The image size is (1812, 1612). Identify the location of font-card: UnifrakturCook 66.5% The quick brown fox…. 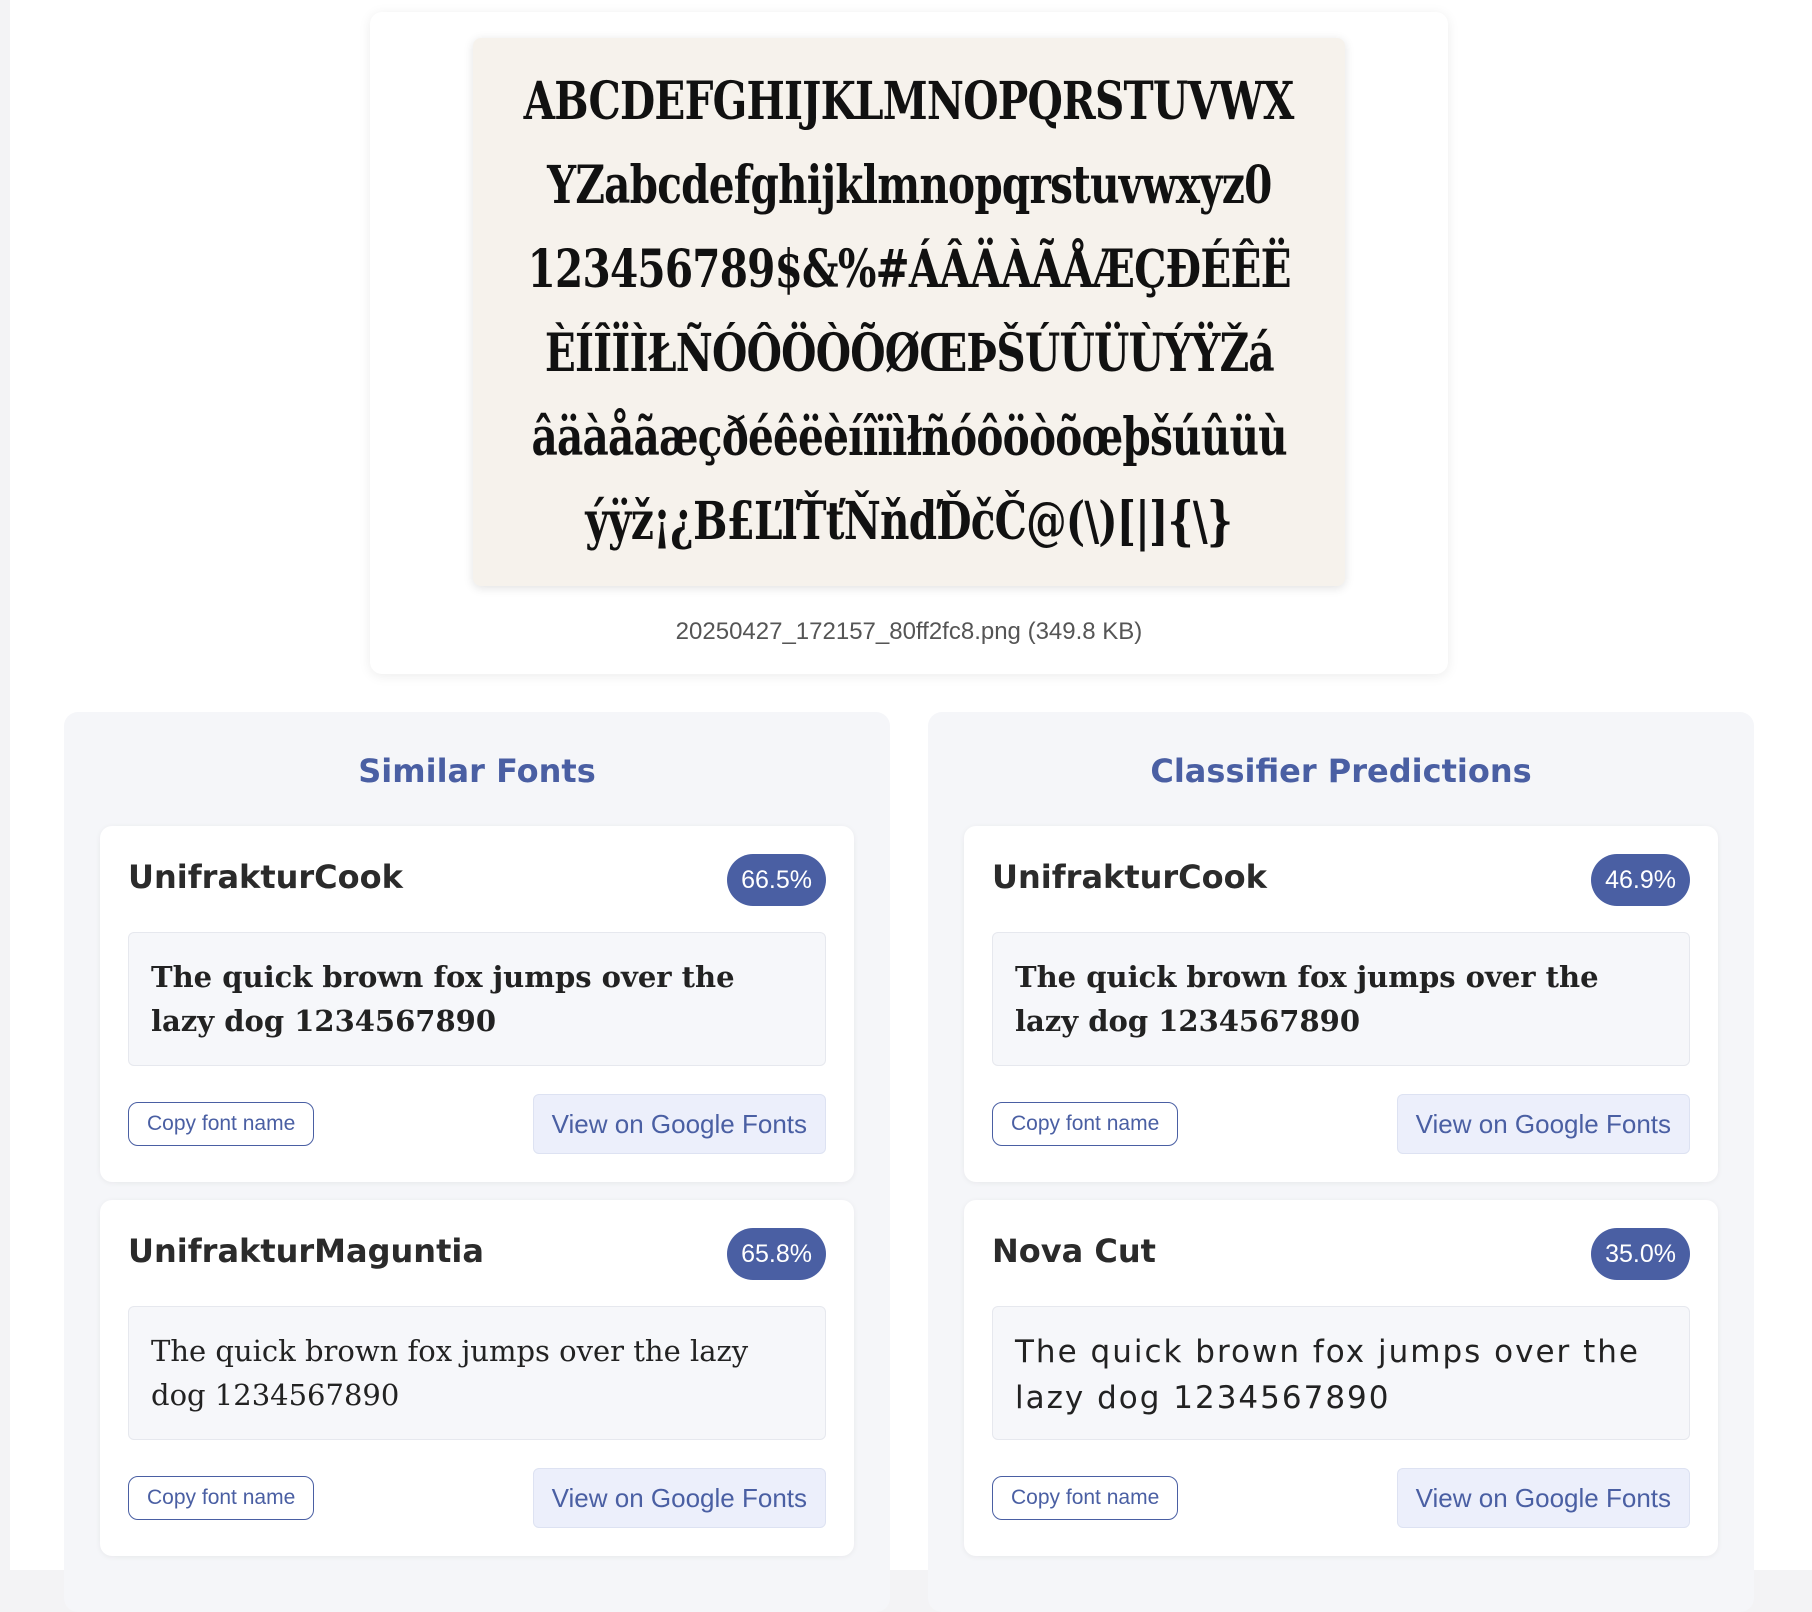
(477, 1004).